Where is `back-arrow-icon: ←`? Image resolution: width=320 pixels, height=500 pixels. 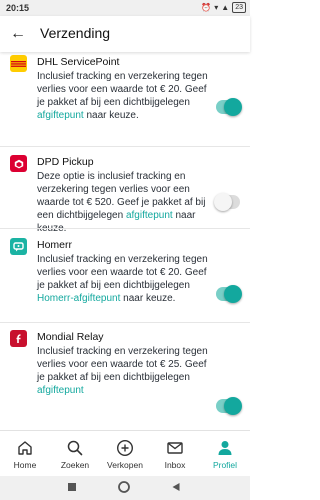 back-arrow-icon: ← is located at coordinates (18, 34).